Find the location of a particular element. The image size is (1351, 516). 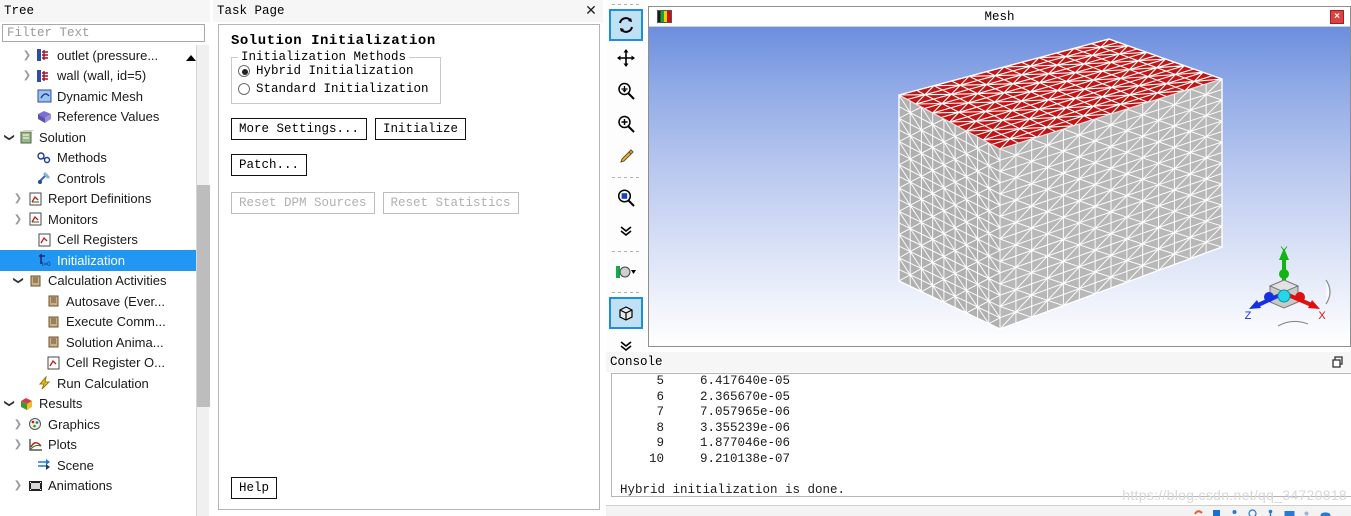

mesh-window-titlebar: Mesh × is located at coordinates (999, 17).